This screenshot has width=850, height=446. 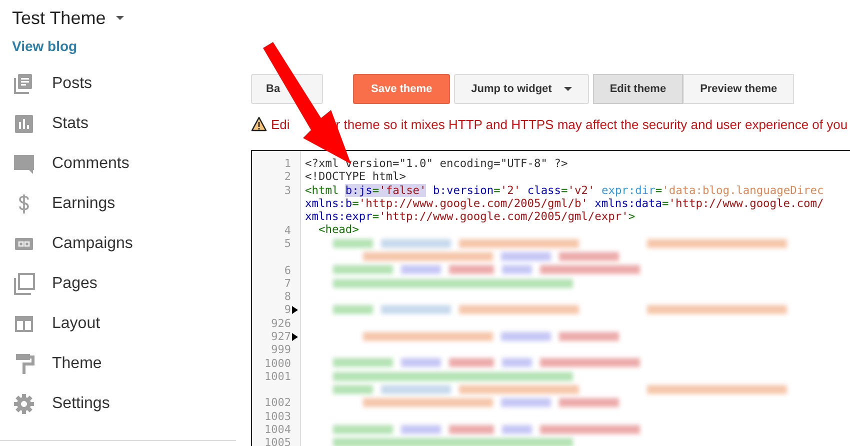 I want to click on line-number: 7, so click(x=287, y=283).